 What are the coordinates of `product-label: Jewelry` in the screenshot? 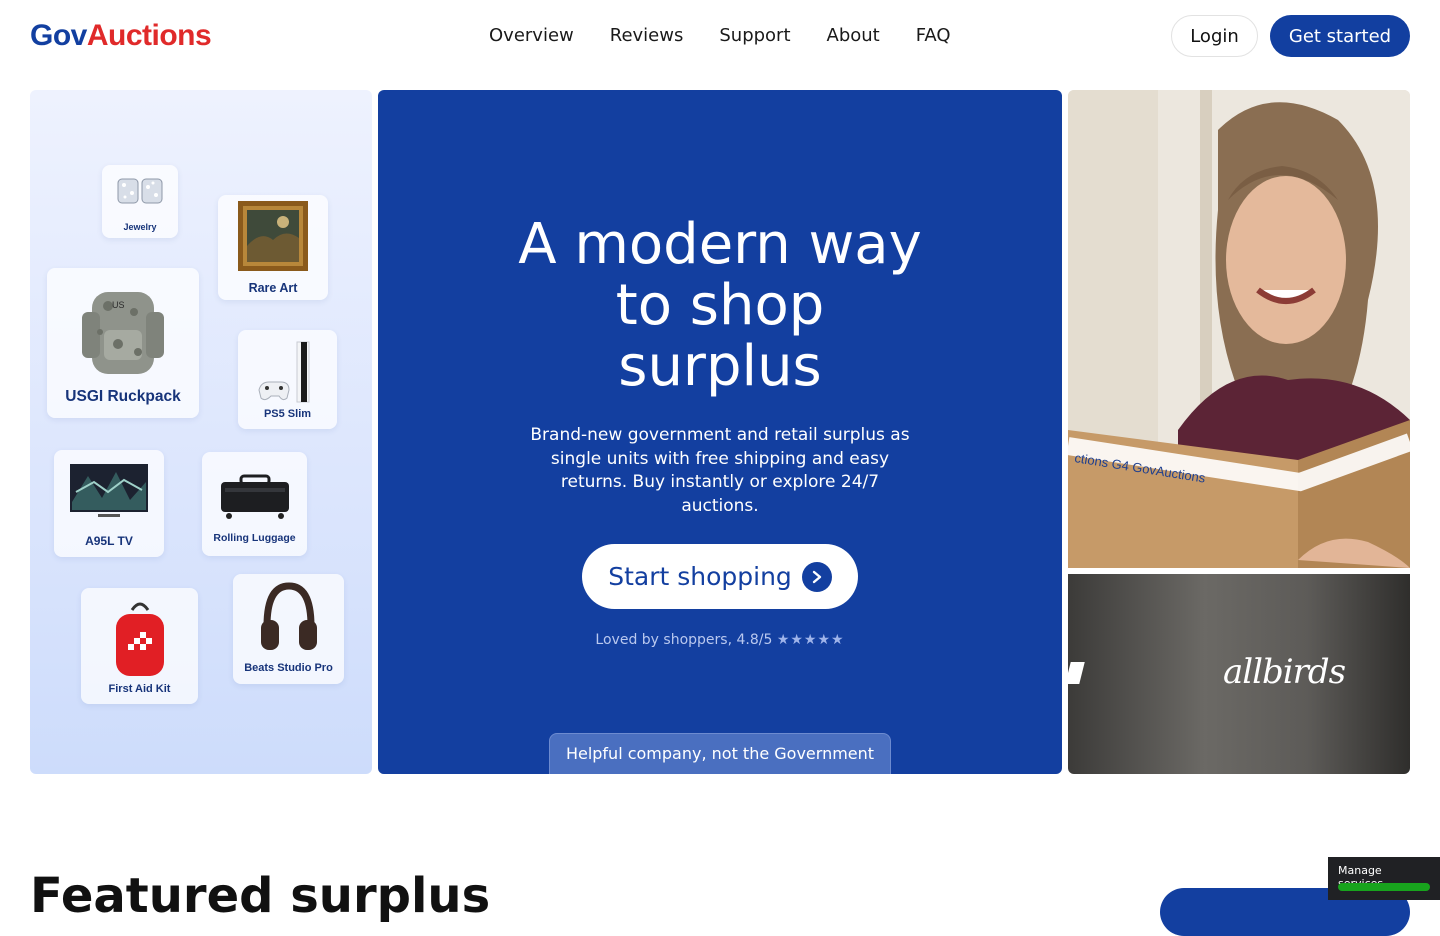 It's located at (140, 227).